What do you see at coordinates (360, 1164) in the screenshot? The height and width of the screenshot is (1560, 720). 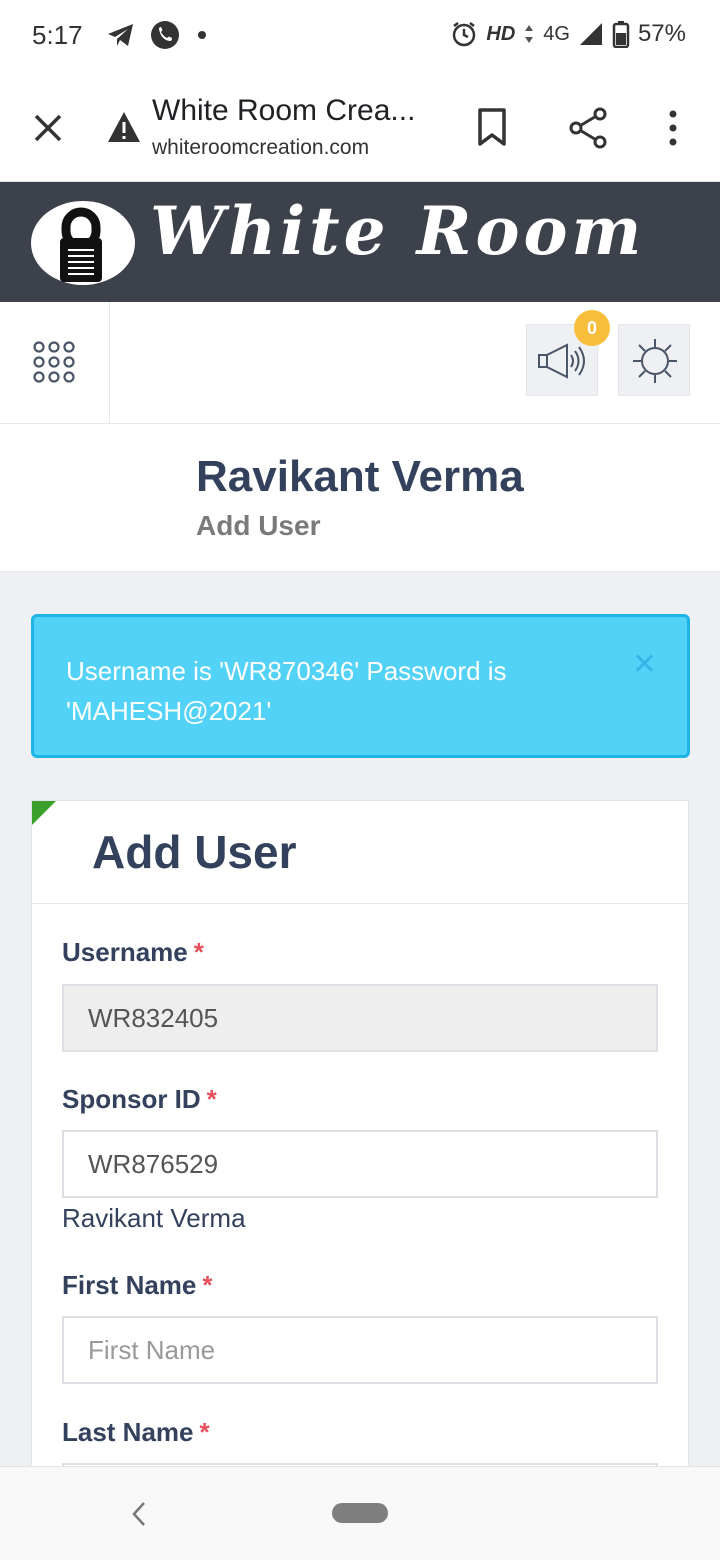 I see `sponsor-id-field: WR876529` at bounding box center [360, 1164].